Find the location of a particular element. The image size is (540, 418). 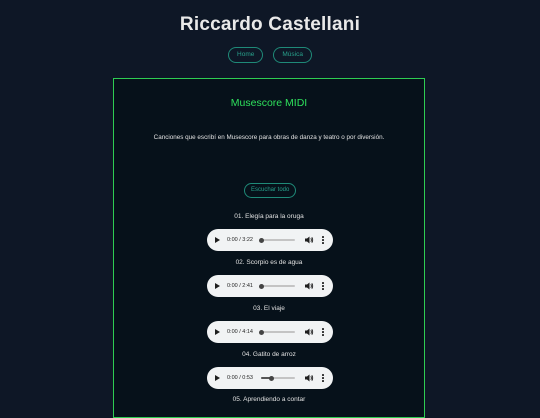

main-nav: Home Música is located at coordinates (270, 55).